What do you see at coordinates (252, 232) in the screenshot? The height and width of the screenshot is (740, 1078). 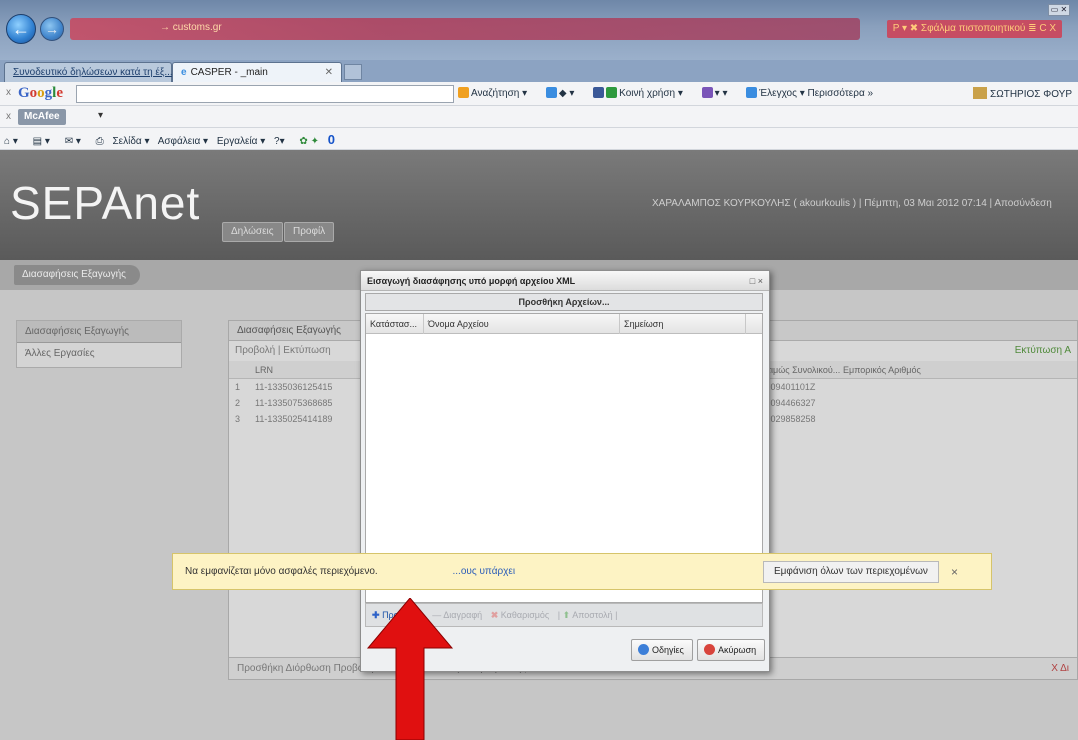 I see `tab-declarations: Δηλώσεις` at bounding box center [252, 232].